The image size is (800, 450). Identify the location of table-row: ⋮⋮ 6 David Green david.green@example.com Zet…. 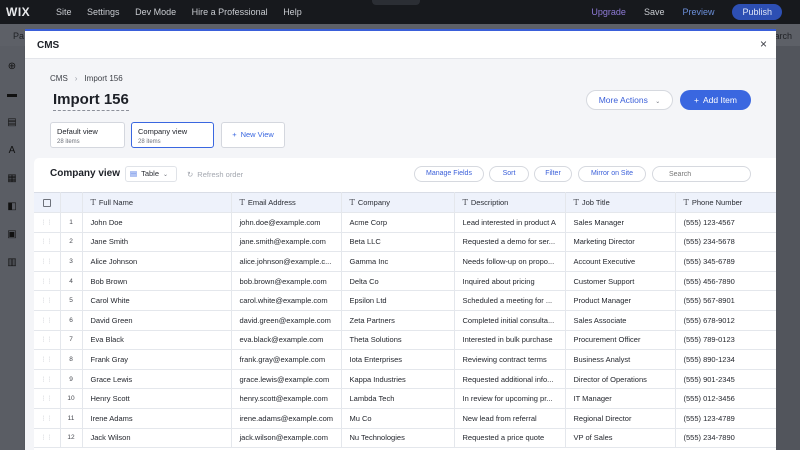
(405, 320).